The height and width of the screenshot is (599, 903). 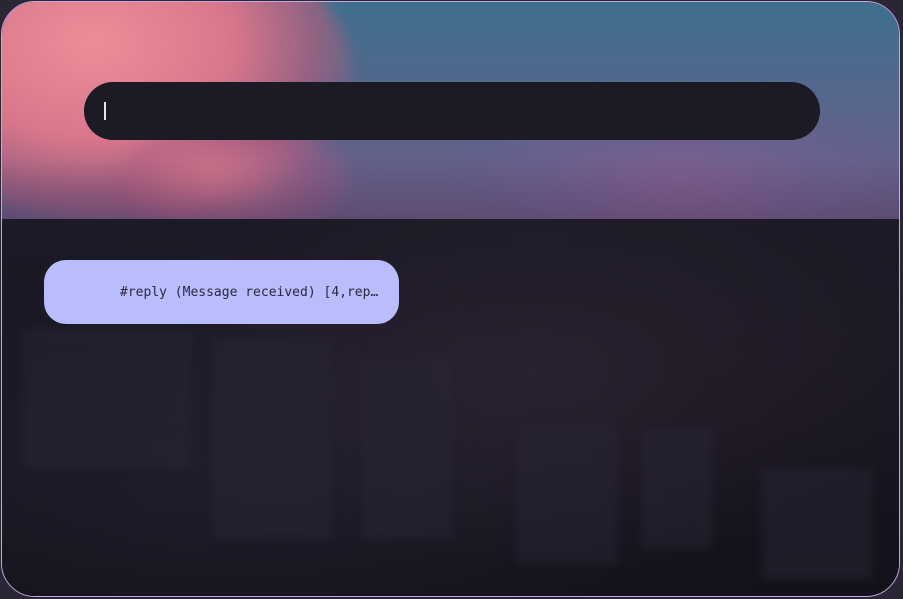 What do you see at coordinates (444, 111) in the screenshot?
I see `search-input` at bounding box center [444, 111].